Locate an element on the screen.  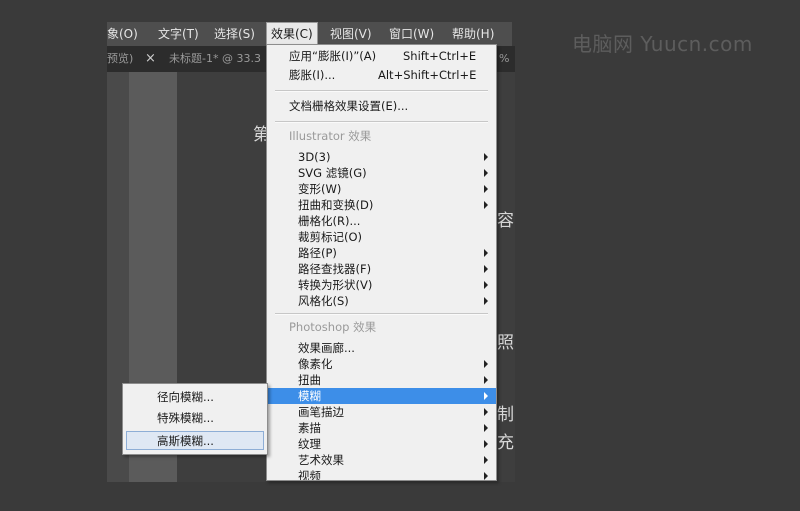
tab-zoom-fragment: % is located at coordinates (504, 58).